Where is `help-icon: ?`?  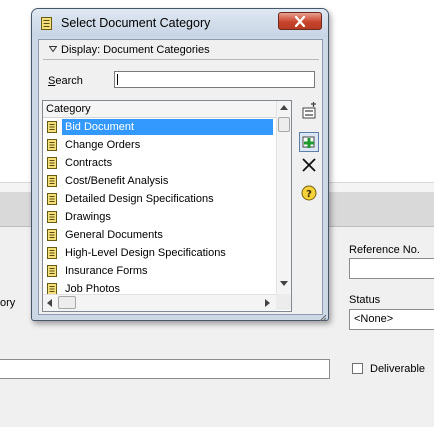 help-icon: ? is located at coordinates (309, 193).